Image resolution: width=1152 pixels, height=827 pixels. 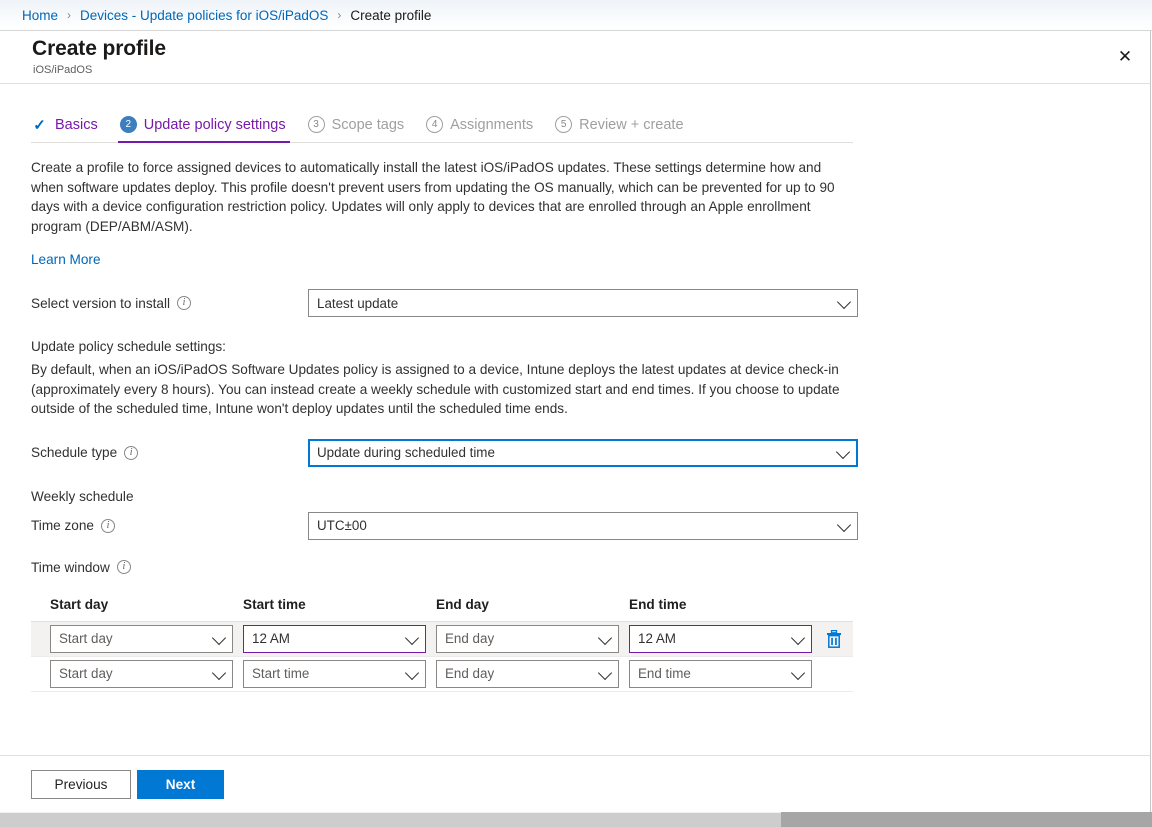 What do you see at coordinates (575, 57) in the screenshot?
I see `blade-header: Create profile iOS/iPadOS ✕` at bounding box center [575, 57].